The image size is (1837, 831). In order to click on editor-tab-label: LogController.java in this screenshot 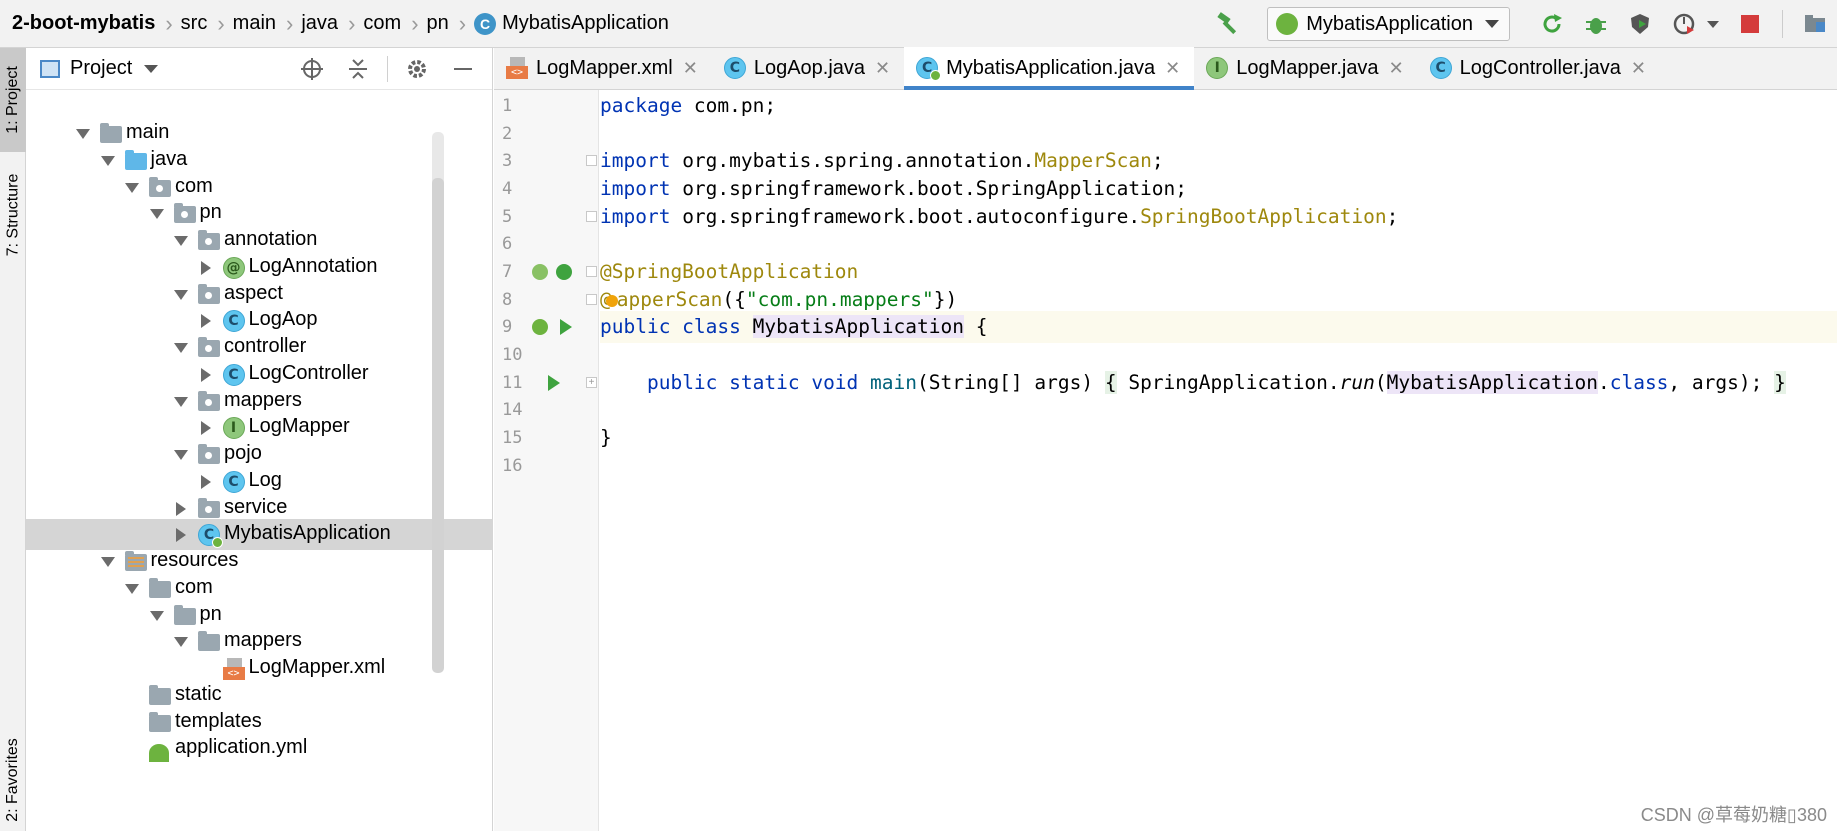, I will do `click(1540, 67)`.